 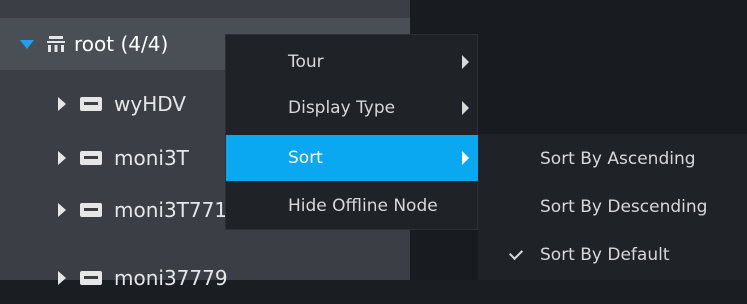 What do you see at coordinates (342, 108) in the screenshot?
I see `menu-item-label: Display Type` at bounding box center [342, 108].